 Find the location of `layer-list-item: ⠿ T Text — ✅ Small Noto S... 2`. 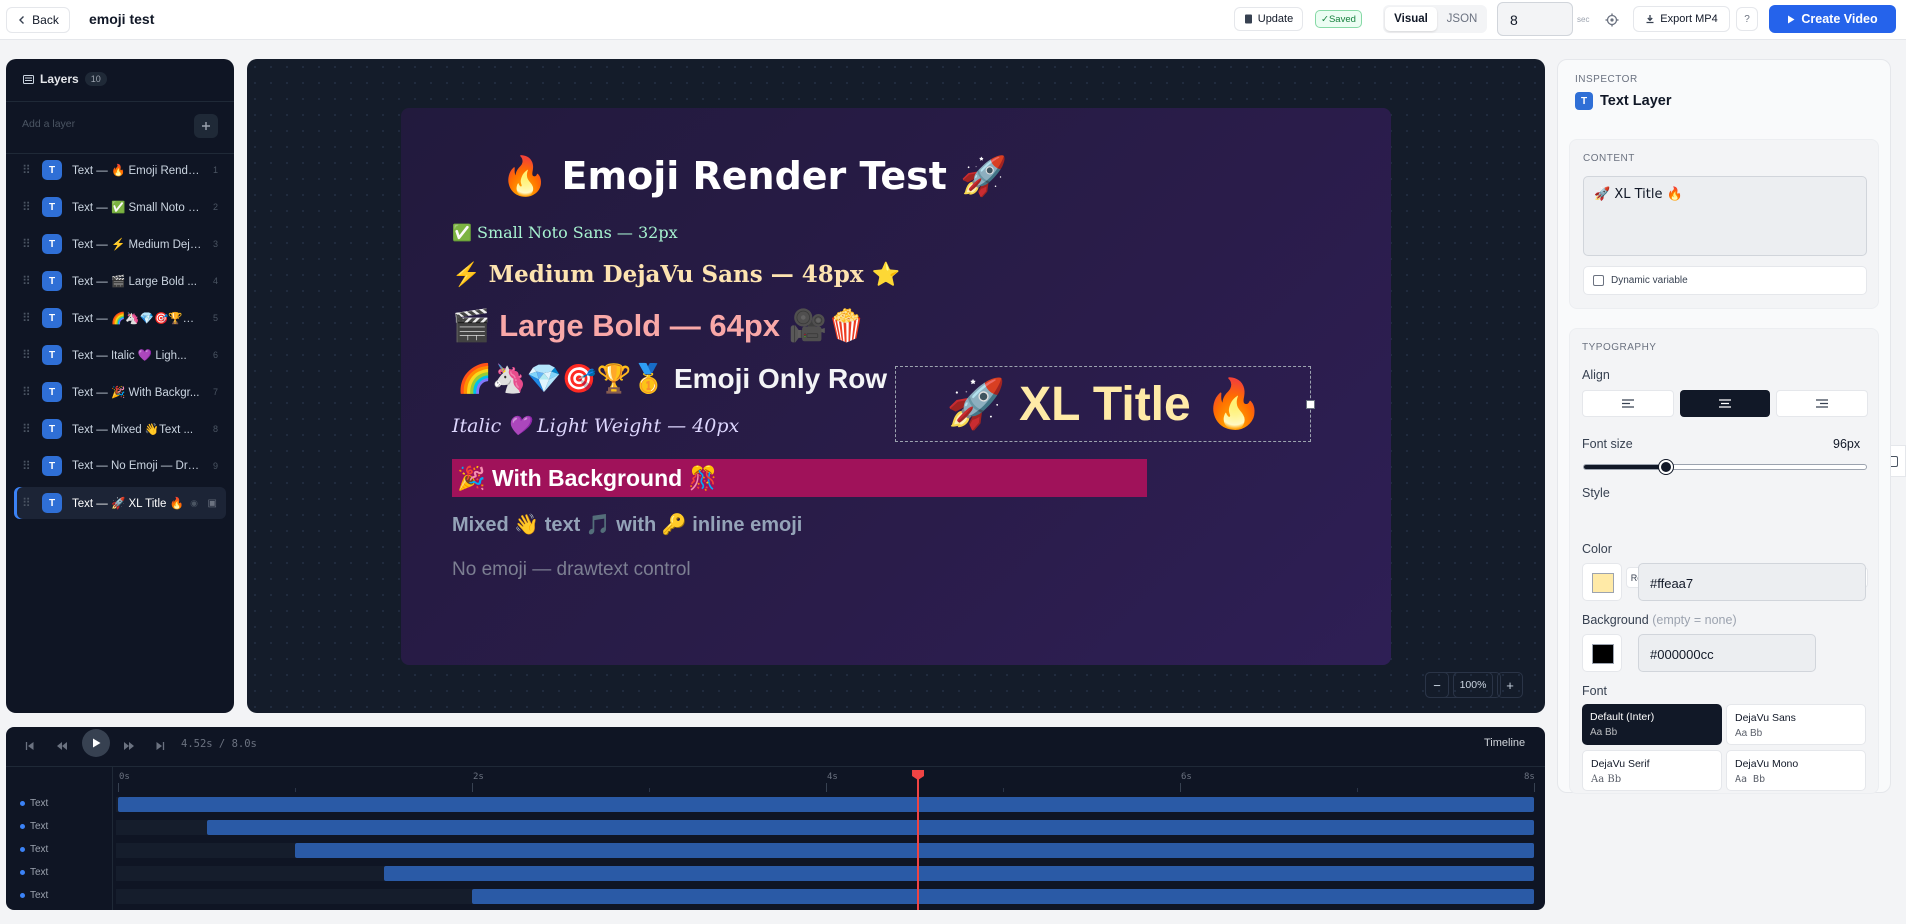

layer-list-item: ⠿ T Text — ✅ Small Noto S... 2 is located at coordinates (120, 207).